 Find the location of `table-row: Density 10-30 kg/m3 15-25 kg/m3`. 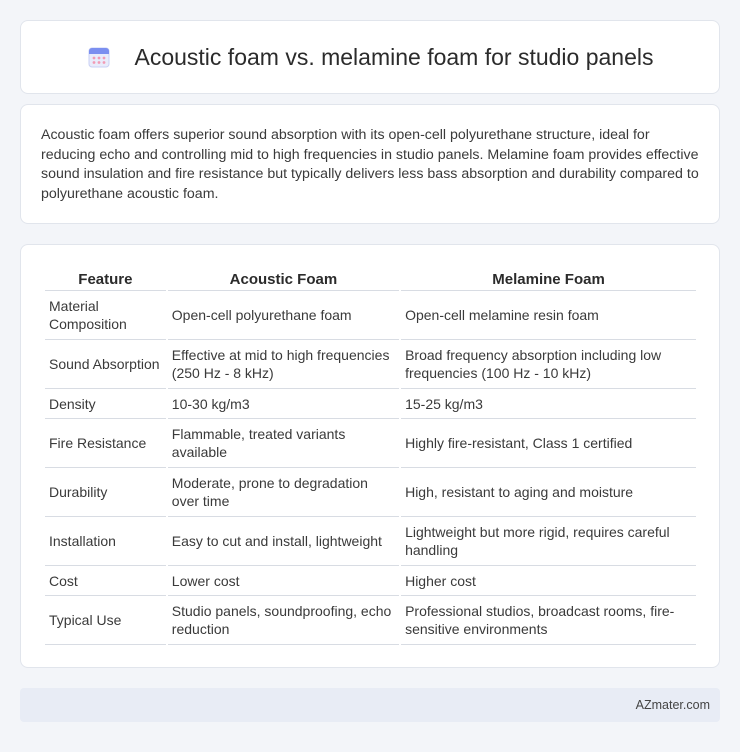

table-row: Density 10-30 kg/m3 15-25 kg/m3 is located at coordinates (370, 404).